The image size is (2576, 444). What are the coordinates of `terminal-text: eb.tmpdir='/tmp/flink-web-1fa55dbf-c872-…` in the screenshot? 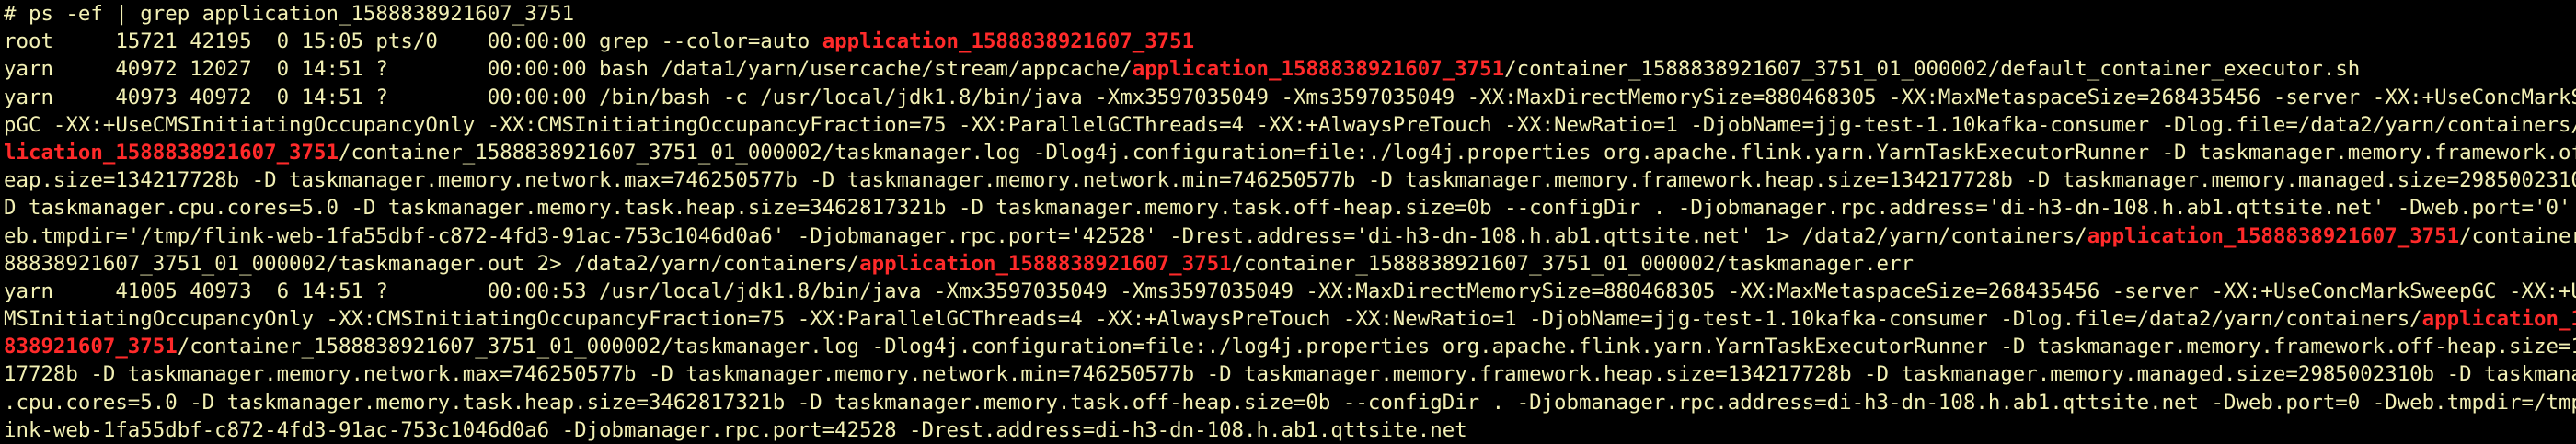 It's located at (1045, 235).